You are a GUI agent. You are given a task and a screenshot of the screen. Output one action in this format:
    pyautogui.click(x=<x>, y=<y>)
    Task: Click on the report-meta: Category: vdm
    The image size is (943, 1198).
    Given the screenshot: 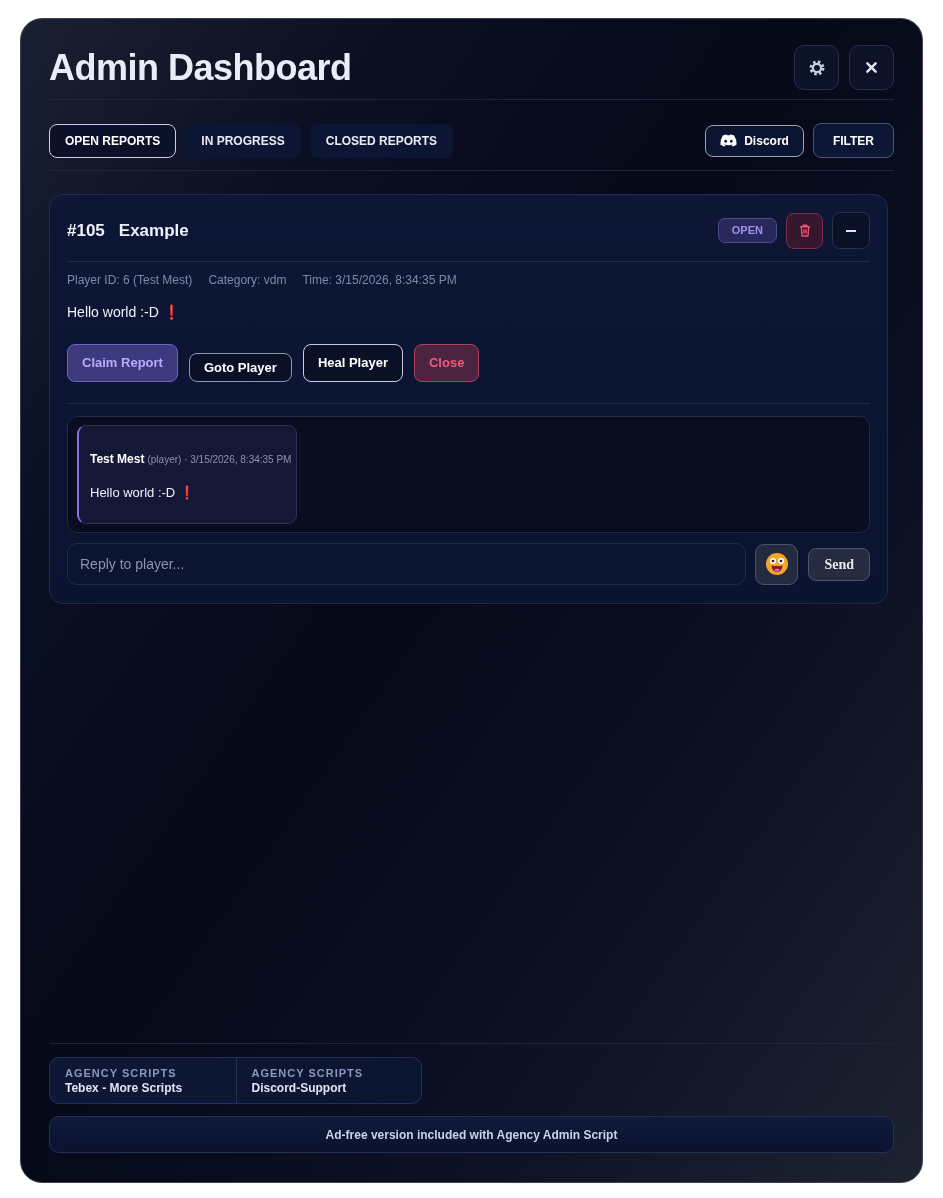 What is the action you would take?
    pyautogui.click(x=247, y=280)
    